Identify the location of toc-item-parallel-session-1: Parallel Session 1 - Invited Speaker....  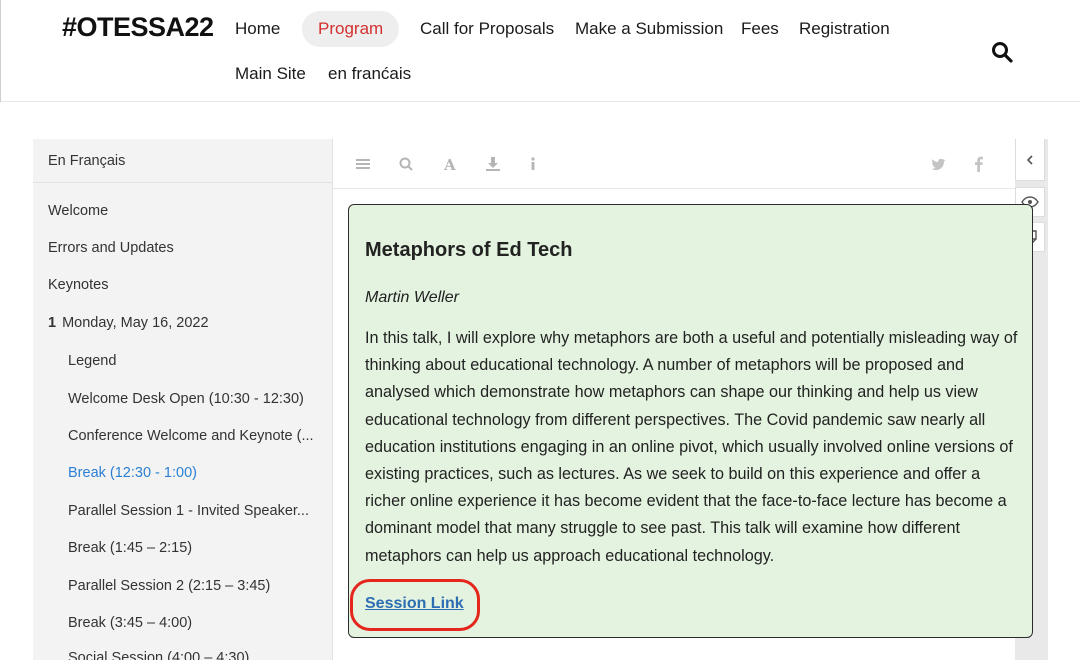
(193, 511).